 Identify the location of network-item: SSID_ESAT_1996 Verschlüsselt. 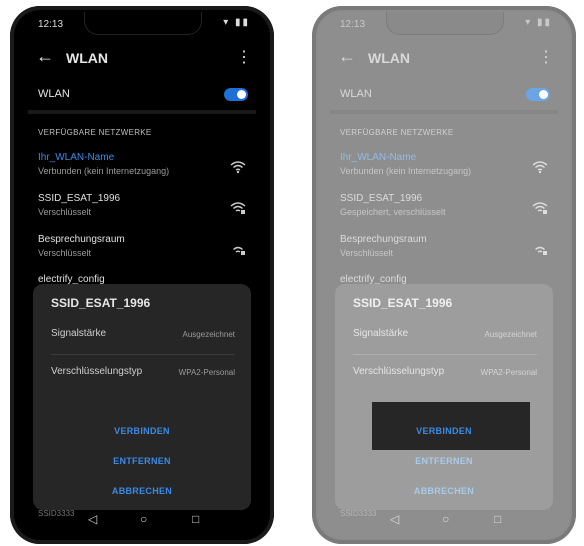
(144, 212).